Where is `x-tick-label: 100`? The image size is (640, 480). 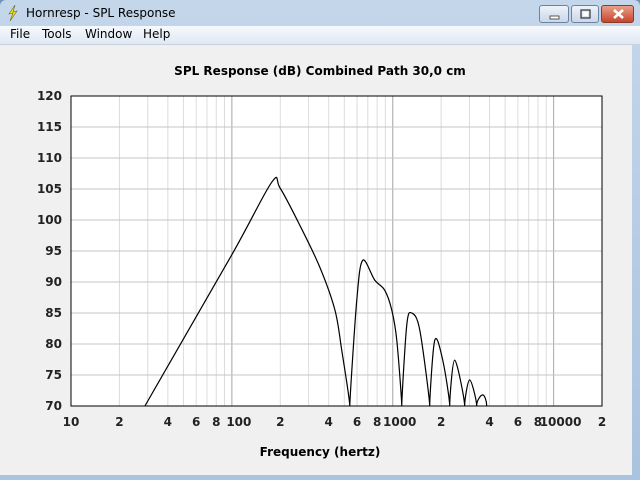
x-tick-label: 100 is located at coordinates (238, 422).